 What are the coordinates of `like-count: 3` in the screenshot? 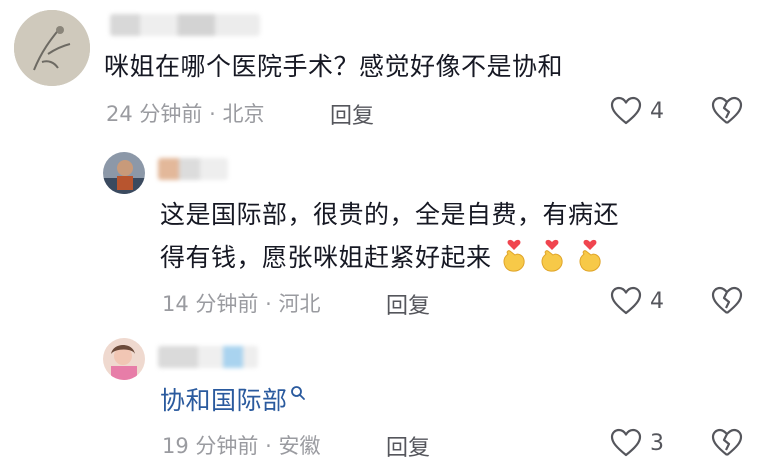 It's located at (657, 443).